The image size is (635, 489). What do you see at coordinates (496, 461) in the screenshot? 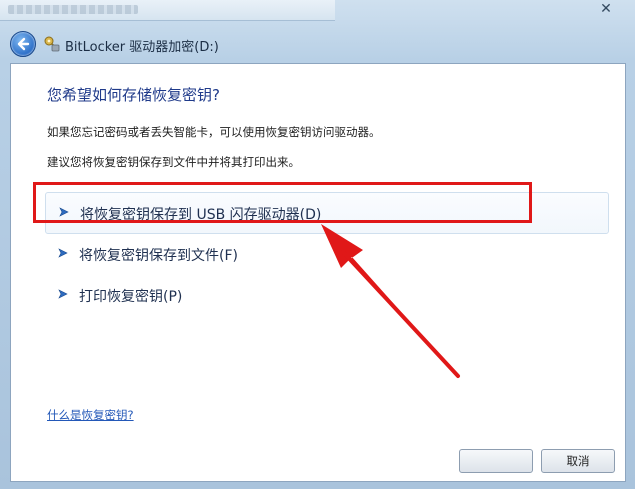
I see `next-button` at bounding box center [496, 461].